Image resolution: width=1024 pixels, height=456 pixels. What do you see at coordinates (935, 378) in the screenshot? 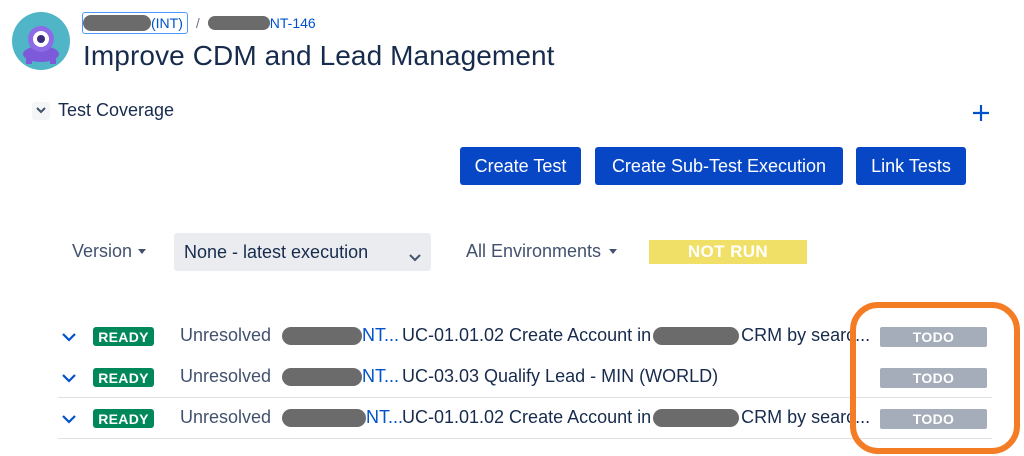
I see `annotation-highlight` at bounding box center [935, 378].